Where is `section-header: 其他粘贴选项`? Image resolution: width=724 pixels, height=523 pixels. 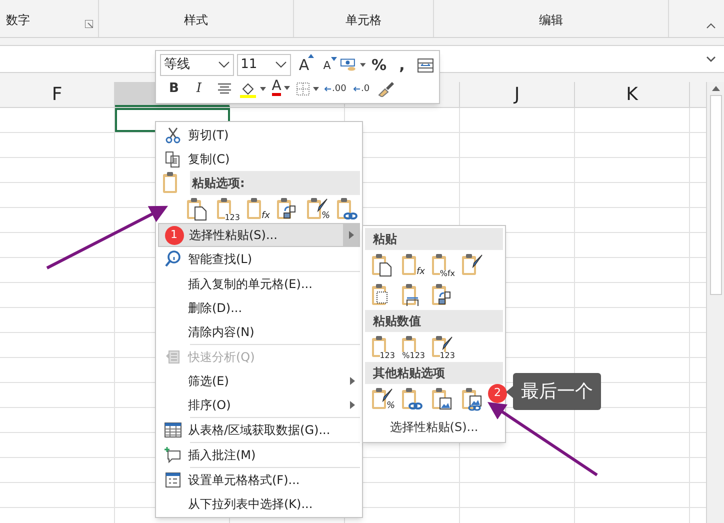 section-header: 其他粘贴选项 is located at coordinates (434, 373).